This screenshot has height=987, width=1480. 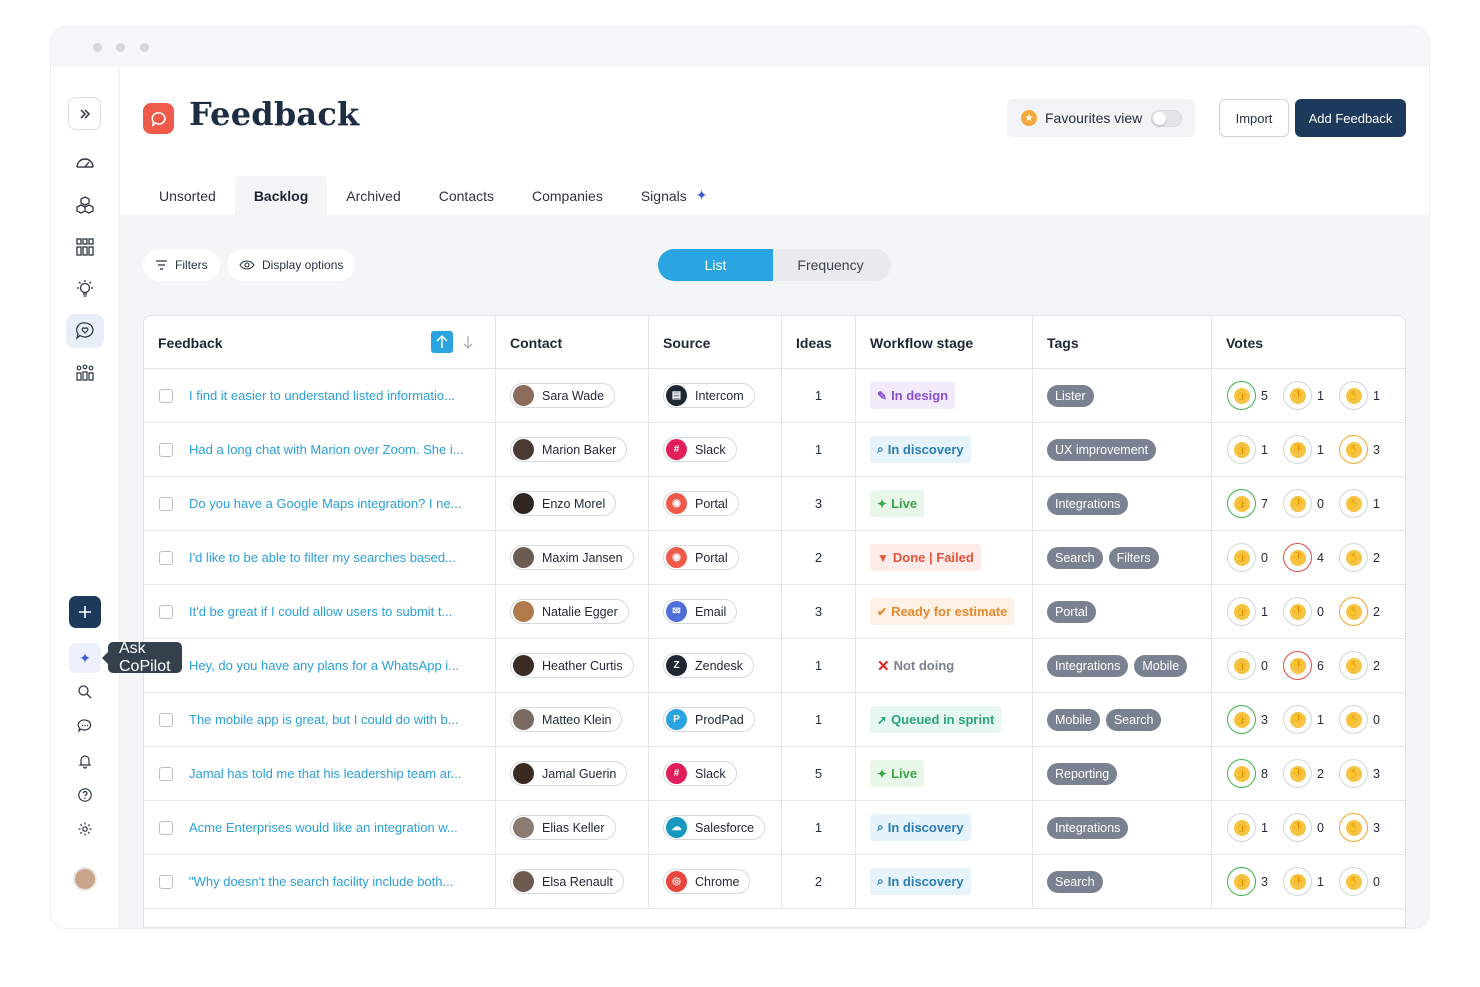 I want to click on workflow-stage-badge: ✦ Live, so click(x=897, y=503).